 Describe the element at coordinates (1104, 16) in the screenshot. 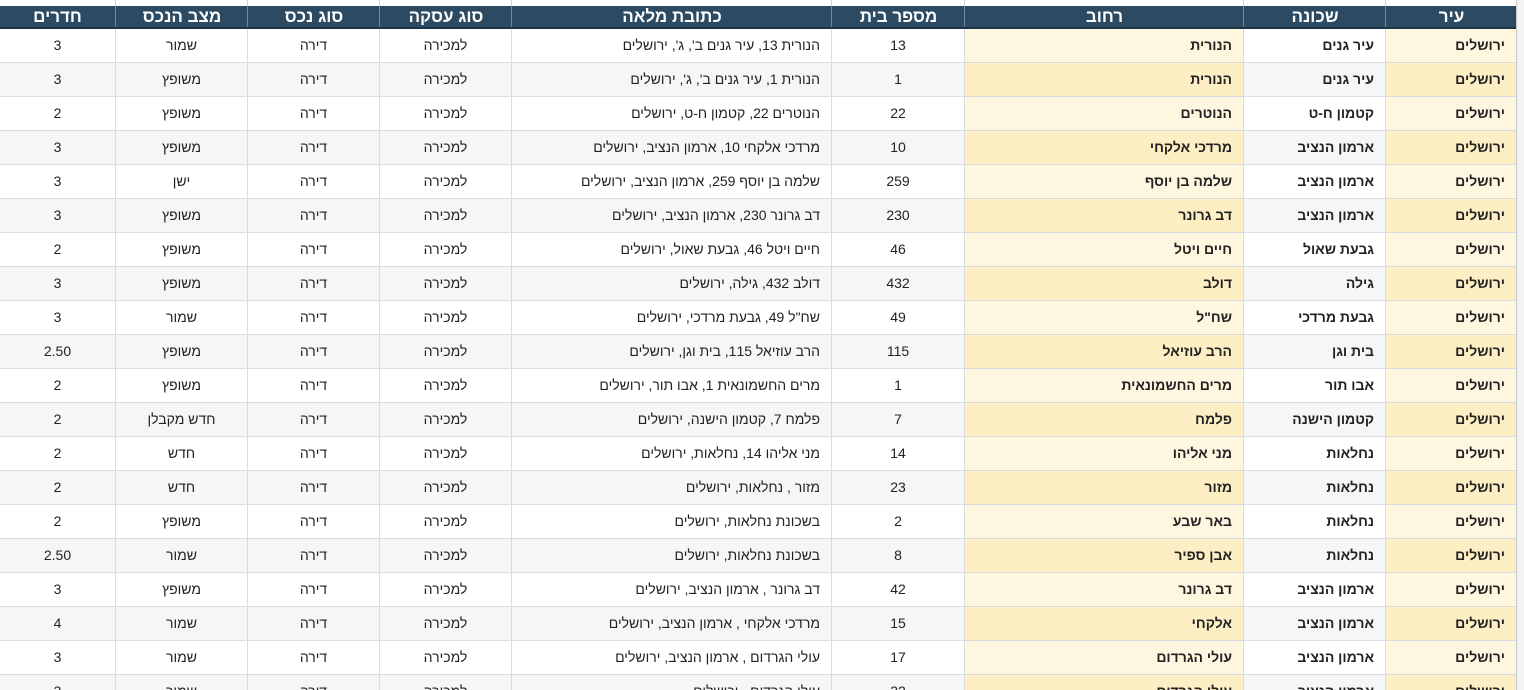

I see `header-street: רחוב` at that location.